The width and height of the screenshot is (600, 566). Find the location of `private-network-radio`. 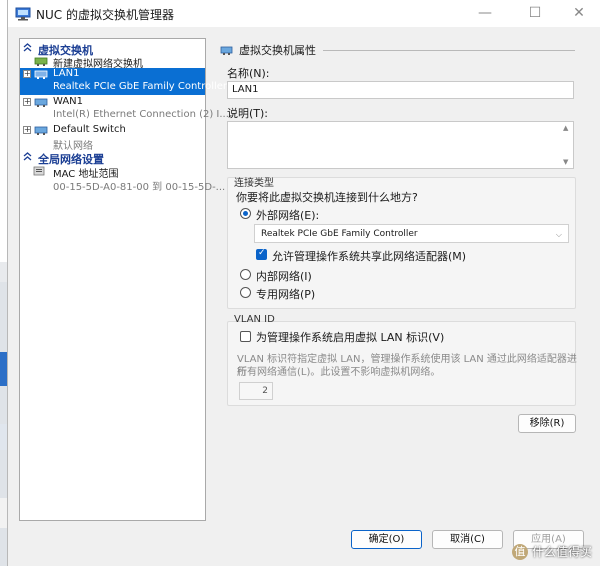

private-network-radio is located at coordinates (245, 292).